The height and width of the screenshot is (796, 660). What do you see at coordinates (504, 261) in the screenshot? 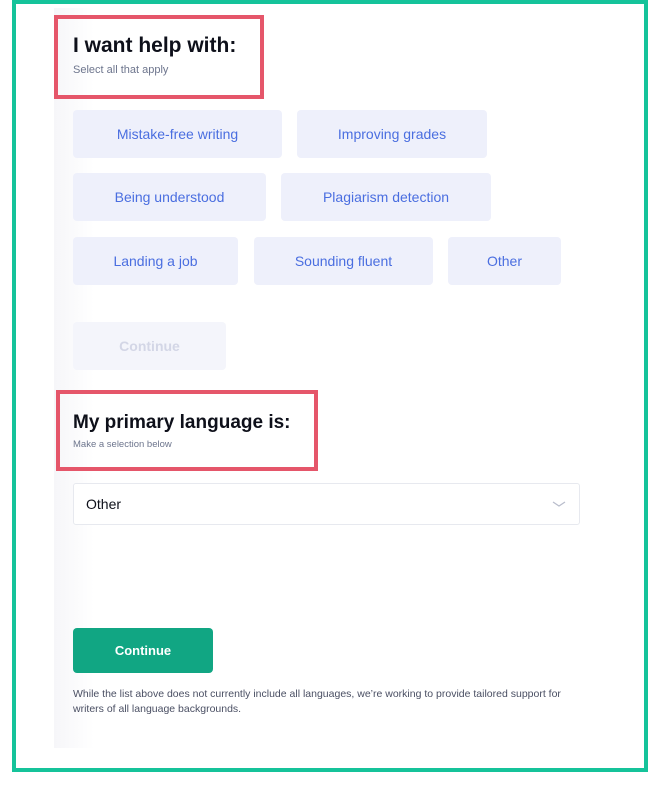
I see `option-other: Other` at bounding box center [504, 261].